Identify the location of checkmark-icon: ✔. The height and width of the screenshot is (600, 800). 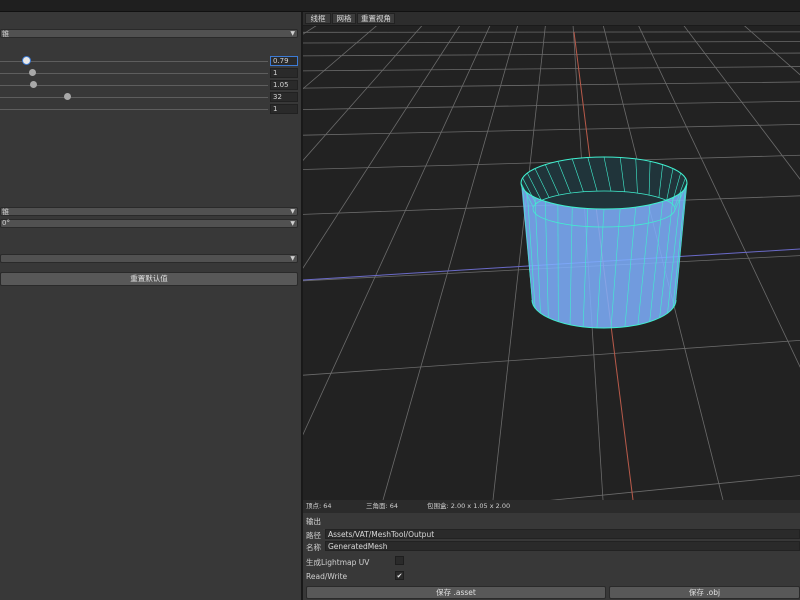
(399, 576).